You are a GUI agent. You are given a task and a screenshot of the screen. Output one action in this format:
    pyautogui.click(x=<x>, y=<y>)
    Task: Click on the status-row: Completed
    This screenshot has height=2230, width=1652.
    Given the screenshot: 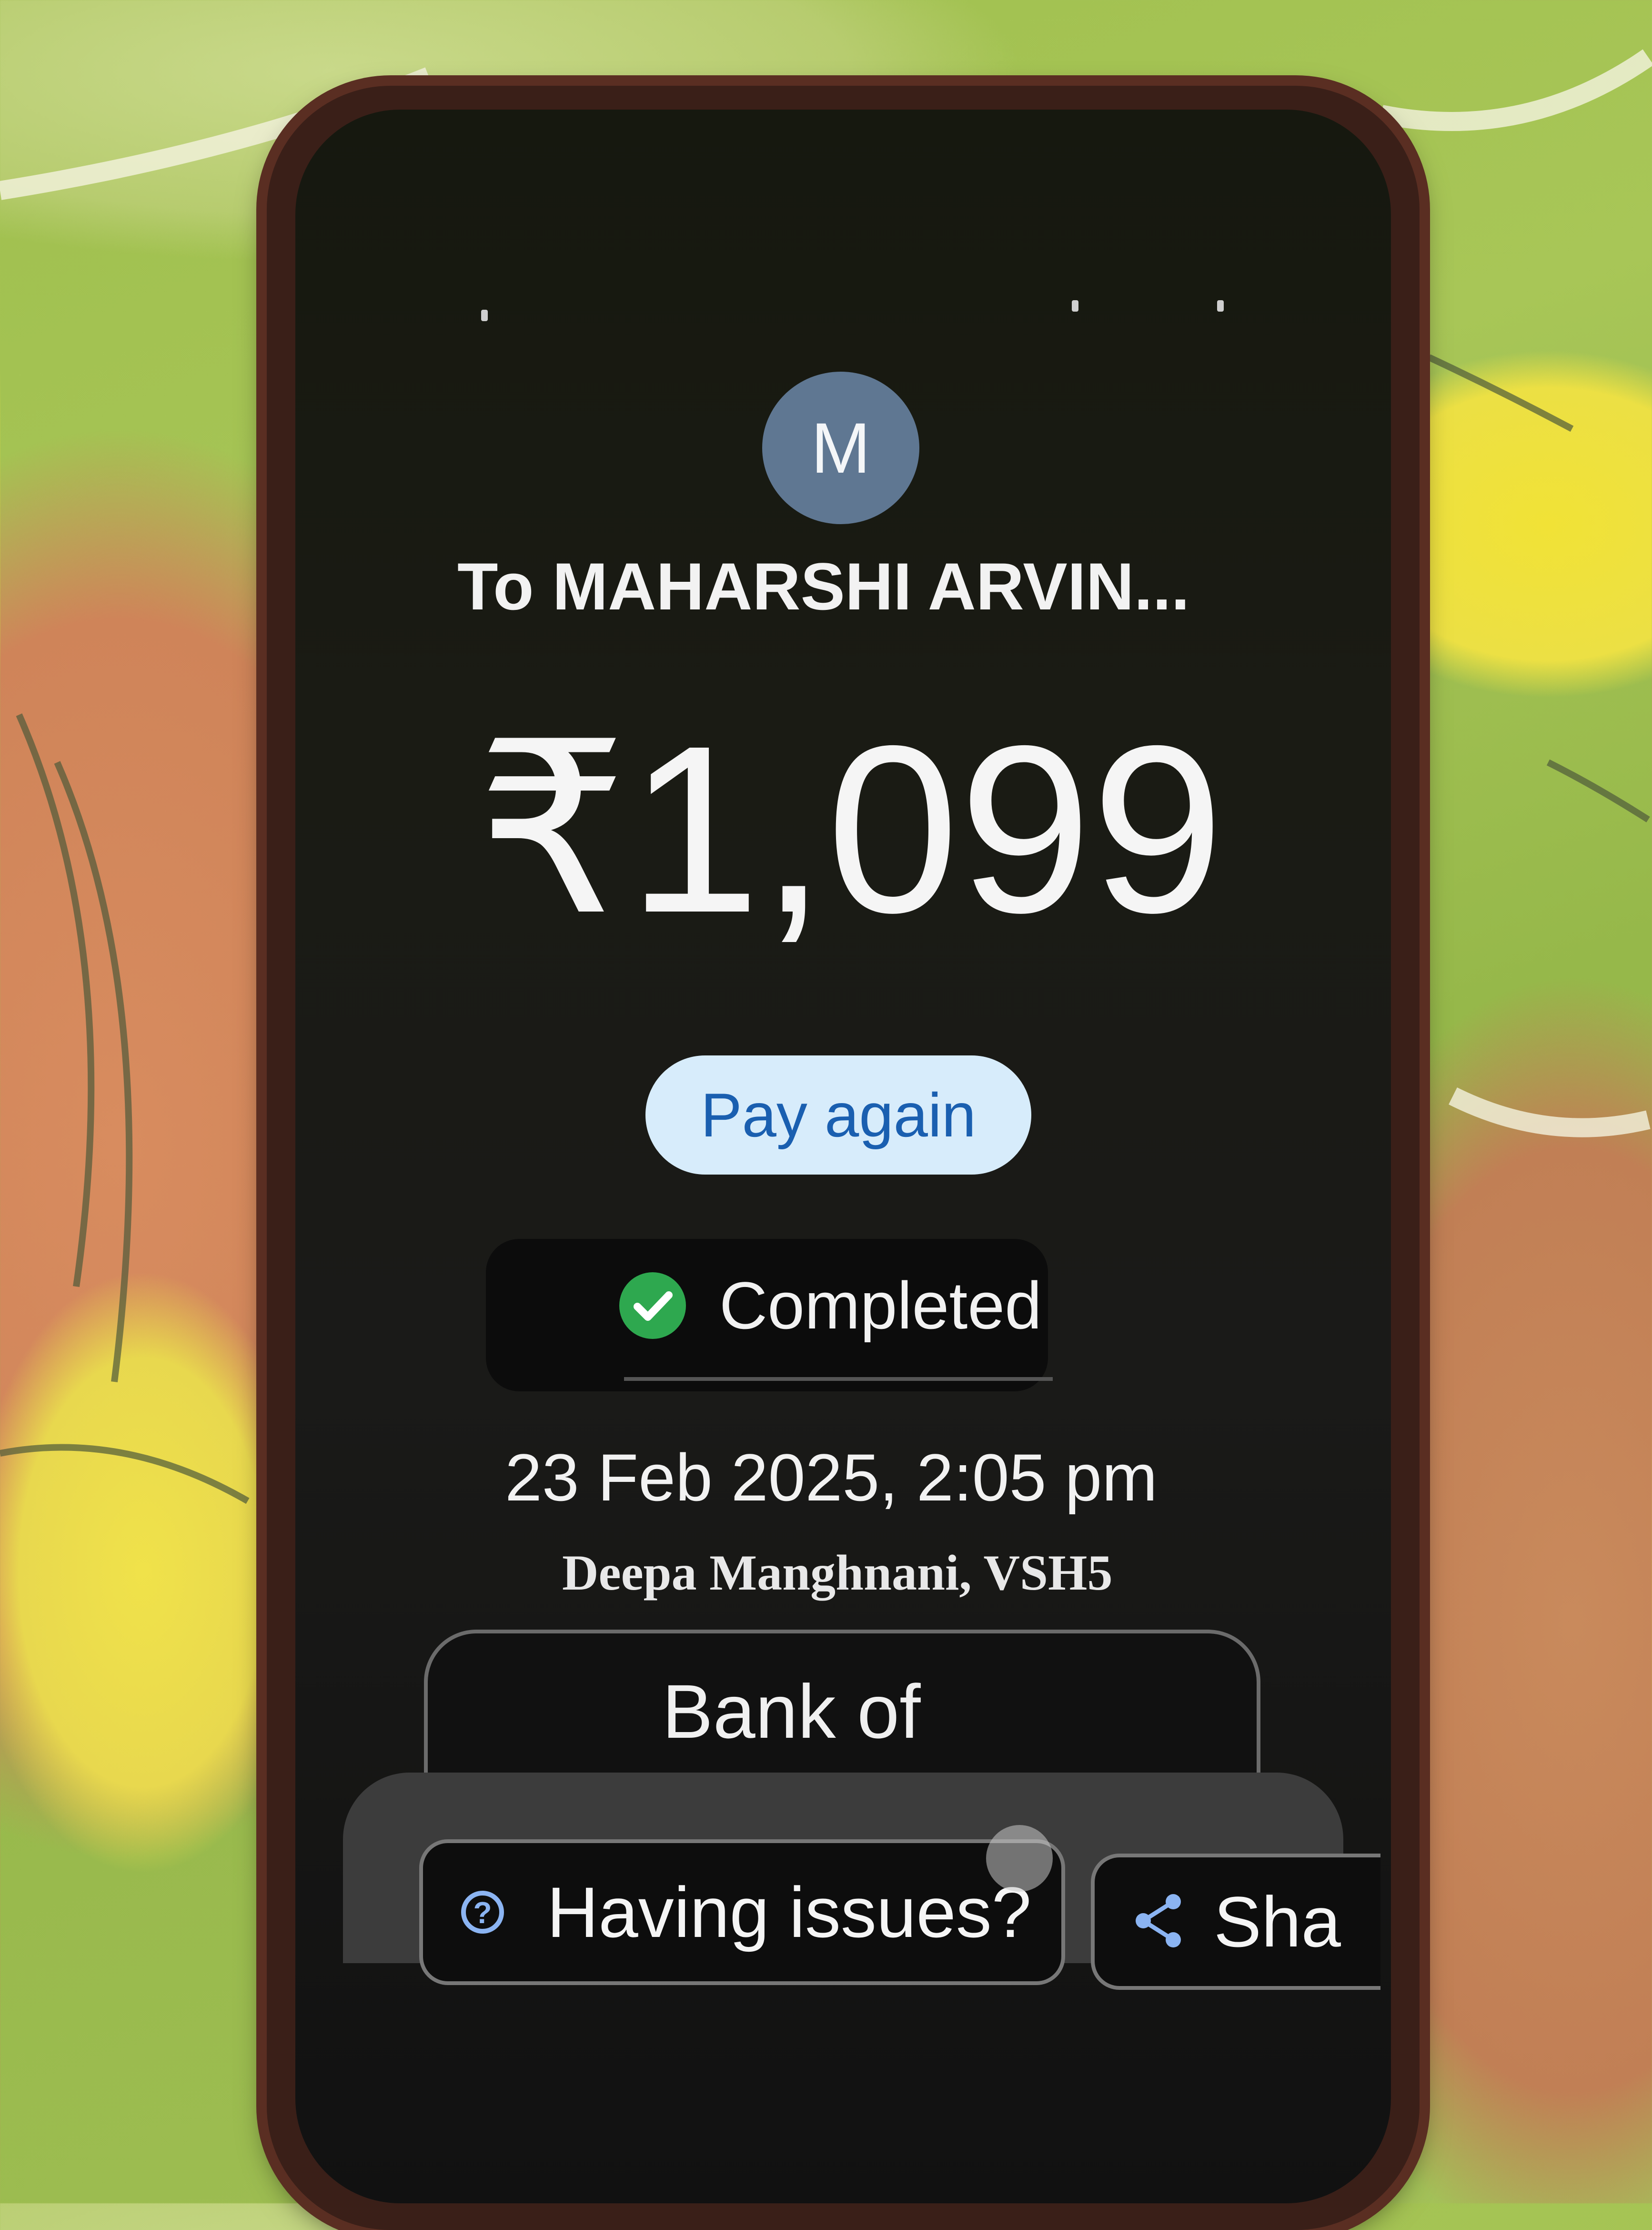 What is the action you would take?
    pyautogui.click(x=830, y=1305)
    